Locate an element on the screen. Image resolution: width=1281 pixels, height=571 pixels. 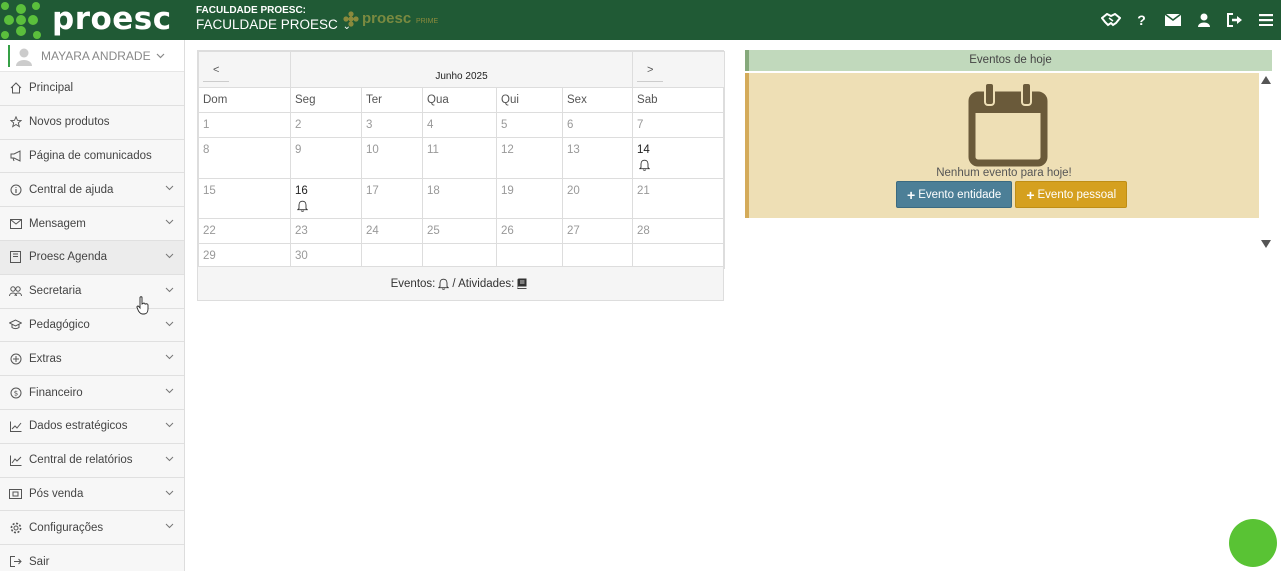
prev-month-button: < is located at coordinates (216, 70).